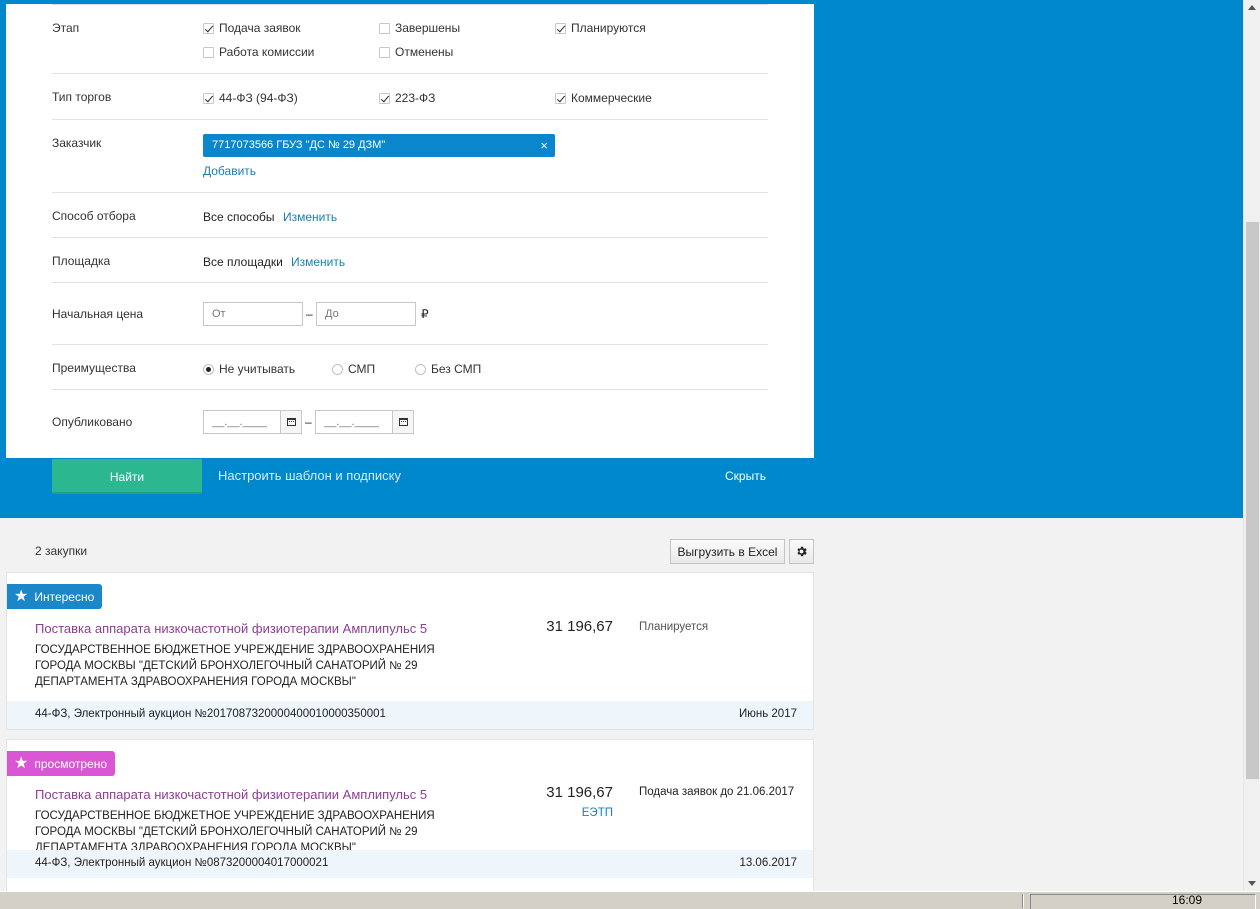 The width and height of the screenshot is (1260, 909). What do you see at coordinates (428, 28) in the screenshot?
I see `checkbox-label: Завершены` at bounding box center [428, 28].